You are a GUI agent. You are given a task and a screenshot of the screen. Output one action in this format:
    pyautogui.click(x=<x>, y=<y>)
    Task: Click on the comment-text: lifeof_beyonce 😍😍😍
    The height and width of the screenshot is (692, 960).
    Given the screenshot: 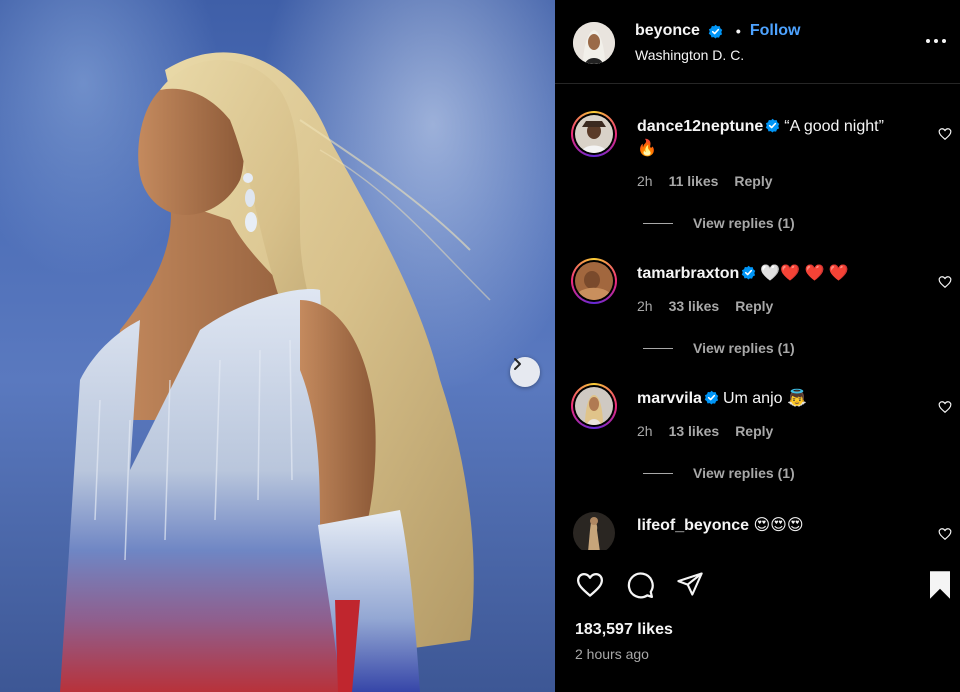 What is the action you would take?
    pyautogui.click(x=782, y=526)
    